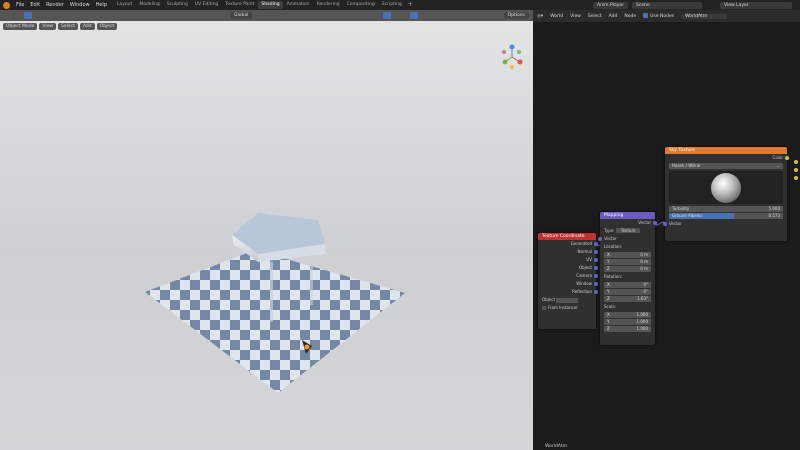 This screenshot has width=800, height=450. What do you see at coordinates (107, 26) in the screenshot?
I see `viewport-menu-object: Object` at bounding box center [107, 26].